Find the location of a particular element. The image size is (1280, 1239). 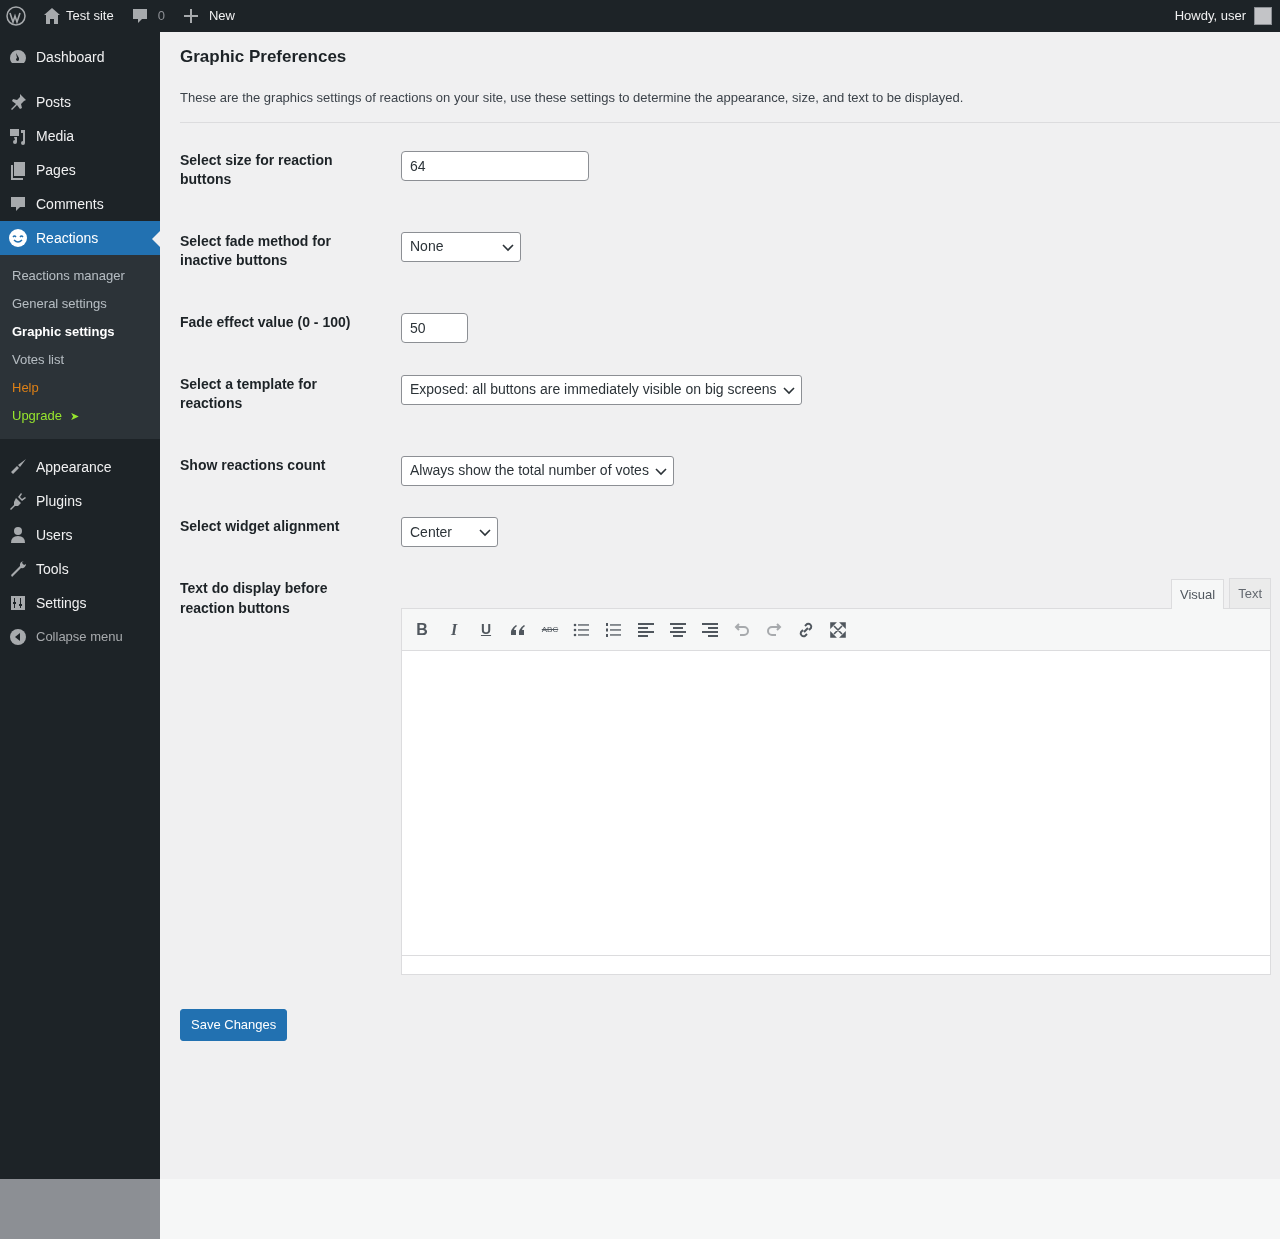

page-title: Graphic Preferences is located at coordinates (264, 57).